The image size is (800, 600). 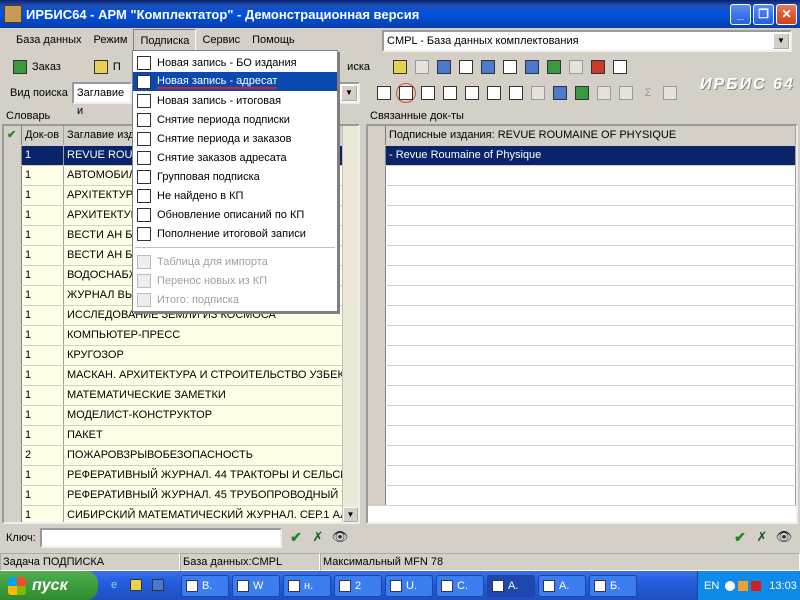 I want to click on folder-icon, so click(x=136, y=585).